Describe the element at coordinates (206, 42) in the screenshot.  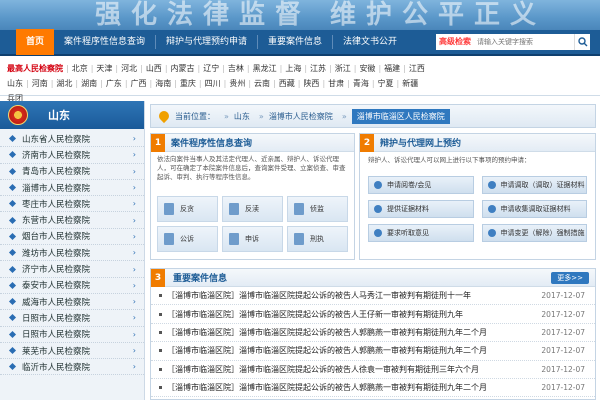
I see `nav-defense-appointment: 辩护与代理预约申请` at that location.